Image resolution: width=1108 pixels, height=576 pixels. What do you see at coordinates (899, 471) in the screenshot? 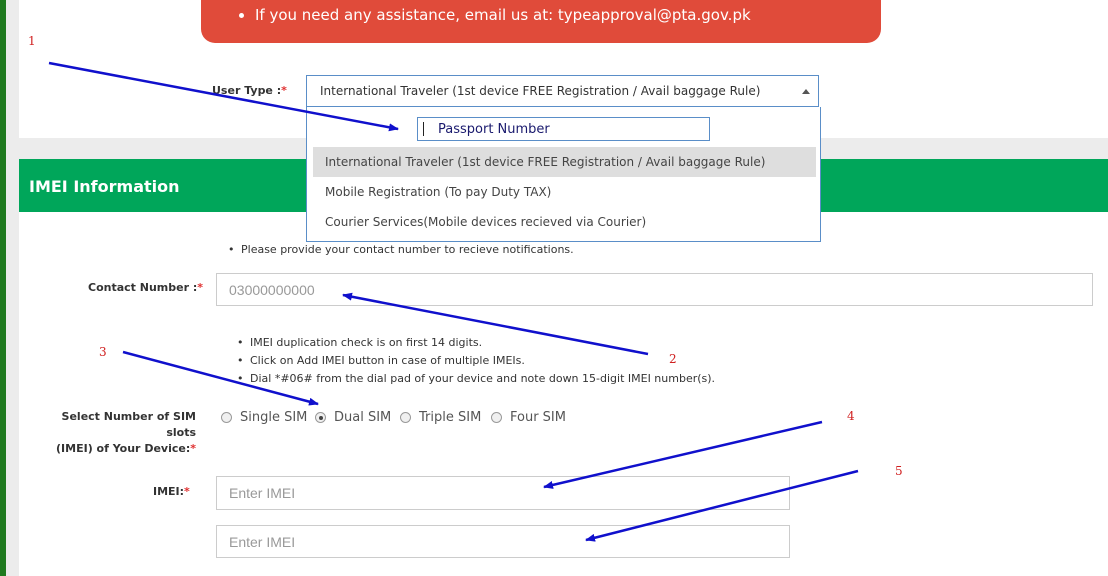
I see `annotation-number: 5` at bounding box center [899, 471].